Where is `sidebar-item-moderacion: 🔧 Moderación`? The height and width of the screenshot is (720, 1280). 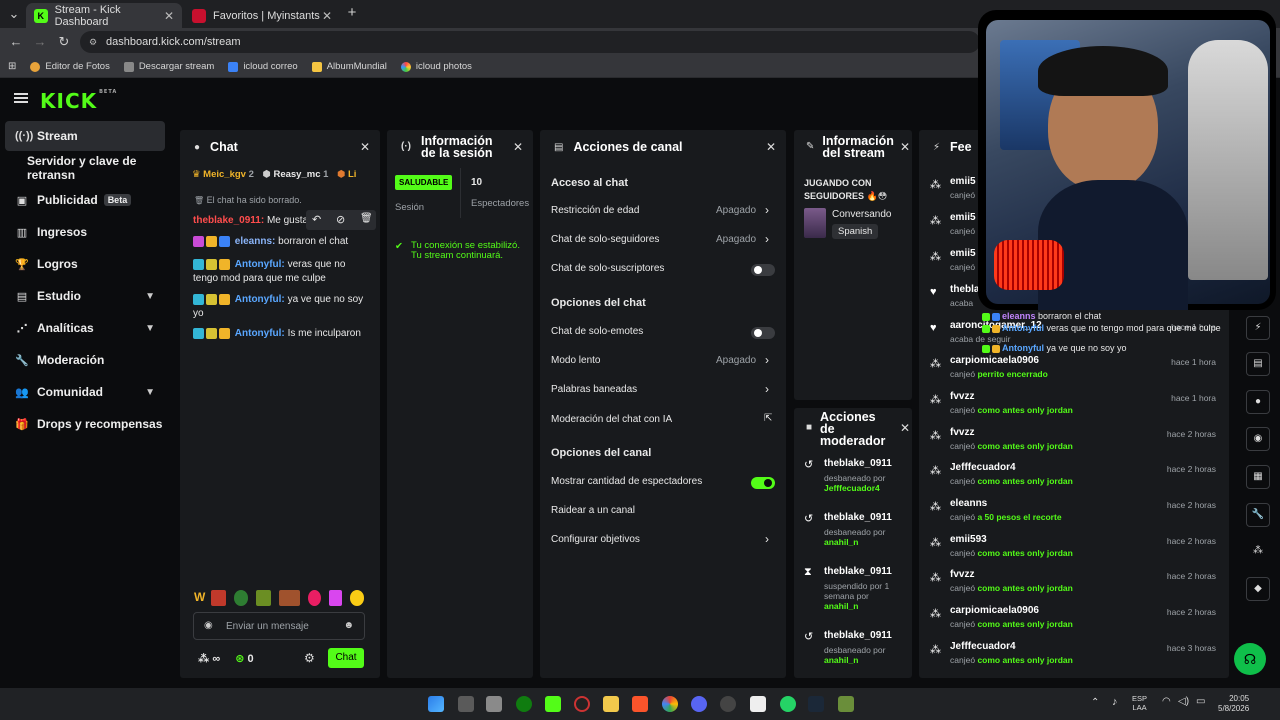 sidebar-item-moderacion: 🔧 Moderación is located at coordinates (85, 360).